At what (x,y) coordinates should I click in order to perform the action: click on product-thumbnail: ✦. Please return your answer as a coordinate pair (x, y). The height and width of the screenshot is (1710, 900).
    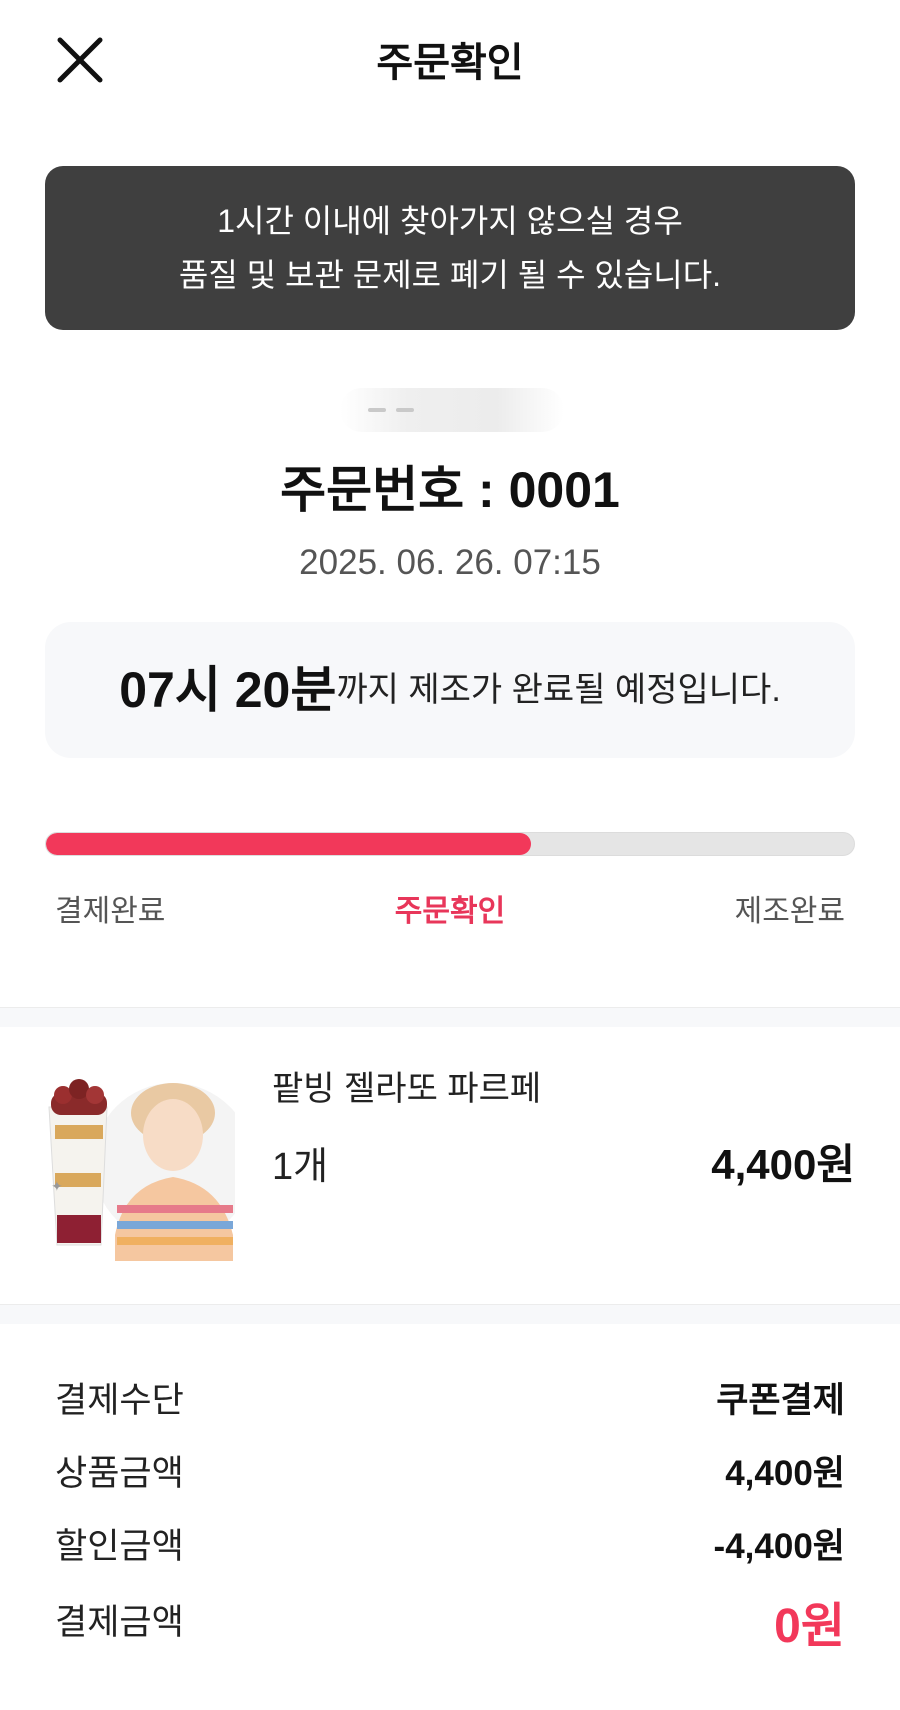
    Looking at the image, I should click on (149, 1163).